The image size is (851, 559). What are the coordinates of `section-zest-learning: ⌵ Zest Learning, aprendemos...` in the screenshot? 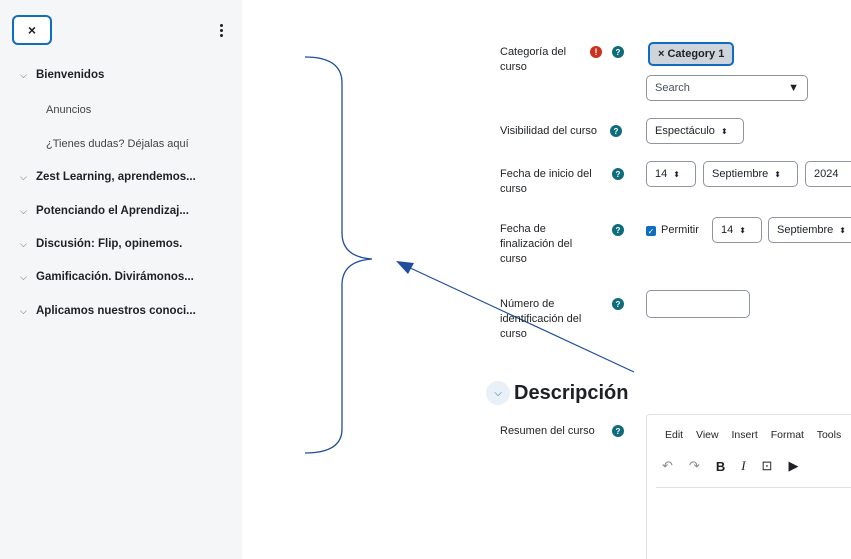 It's located at (108, 177).